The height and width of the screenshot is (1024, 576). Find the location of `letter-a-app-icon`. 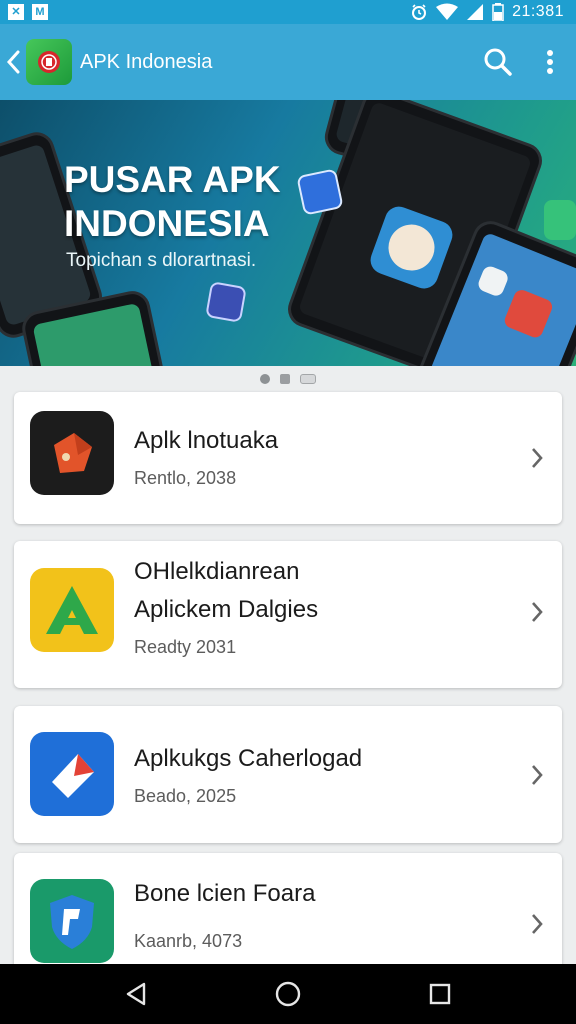

letter-a-app-icon is located at coordinates (72, 610).